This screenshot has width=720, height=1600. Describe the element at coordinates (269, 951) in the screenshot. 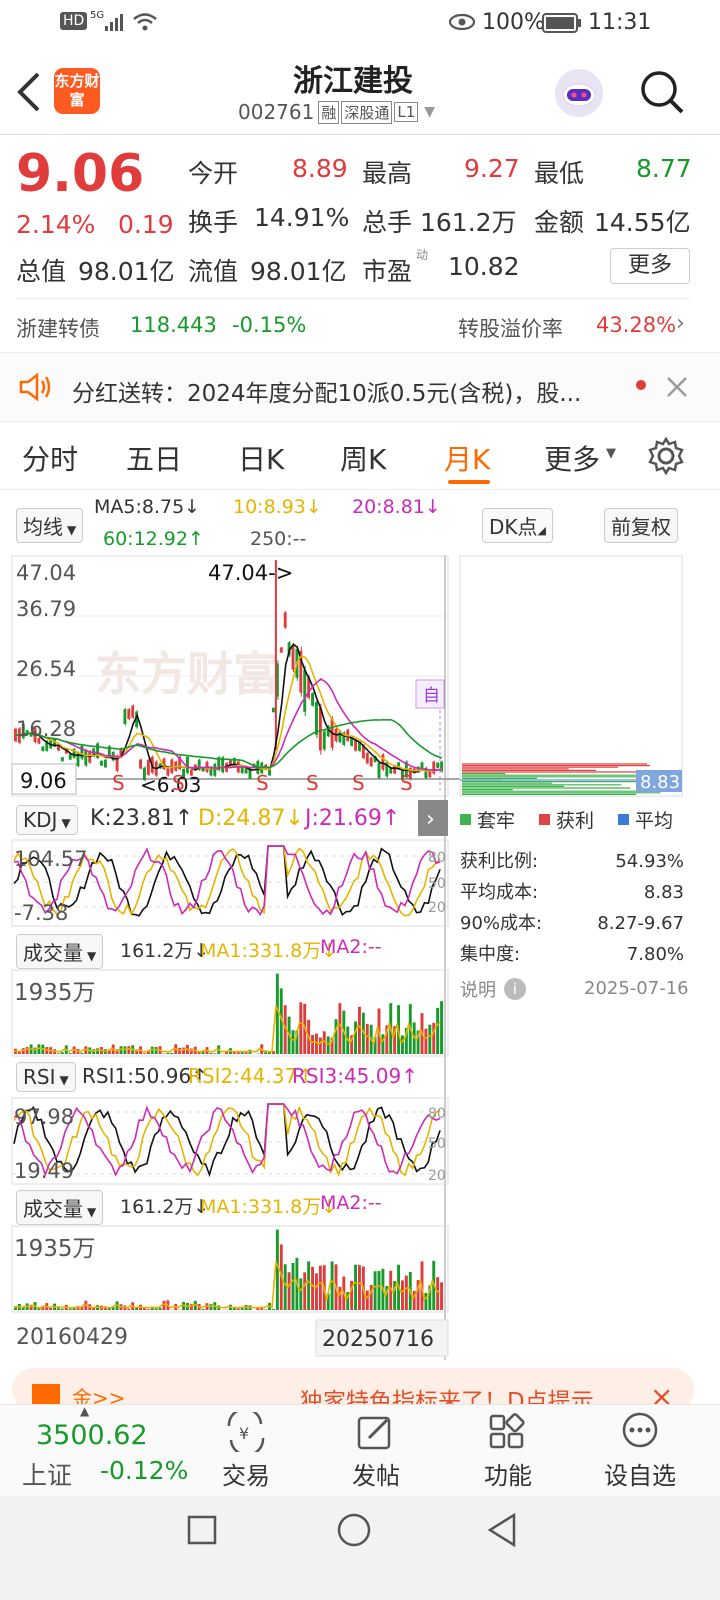

I see `vol1-ma1: MA1:331.8万↓` at that location.